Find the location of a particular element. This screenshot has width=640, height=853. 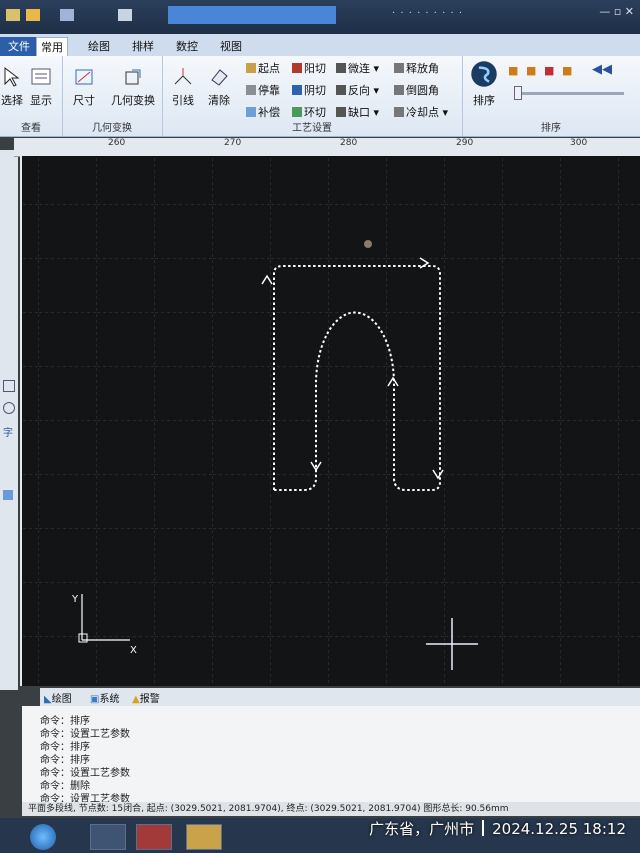

select-button: 选择 is located at coordinates (12, 87).